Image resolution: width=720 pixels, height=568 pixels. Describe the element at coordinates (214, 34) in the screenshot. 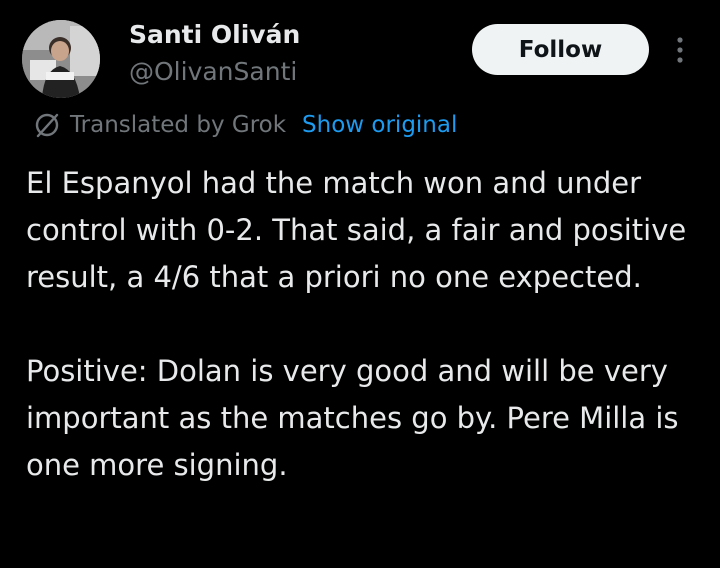

I see `author-display-name: Santi Oliván` at that location.